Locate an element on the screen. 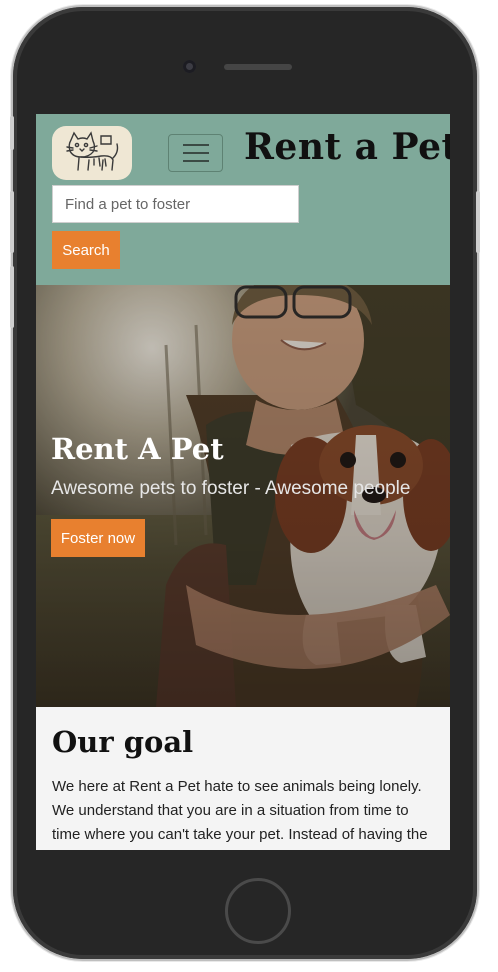  menu-toggle-button is located at coordinates (195, 153).